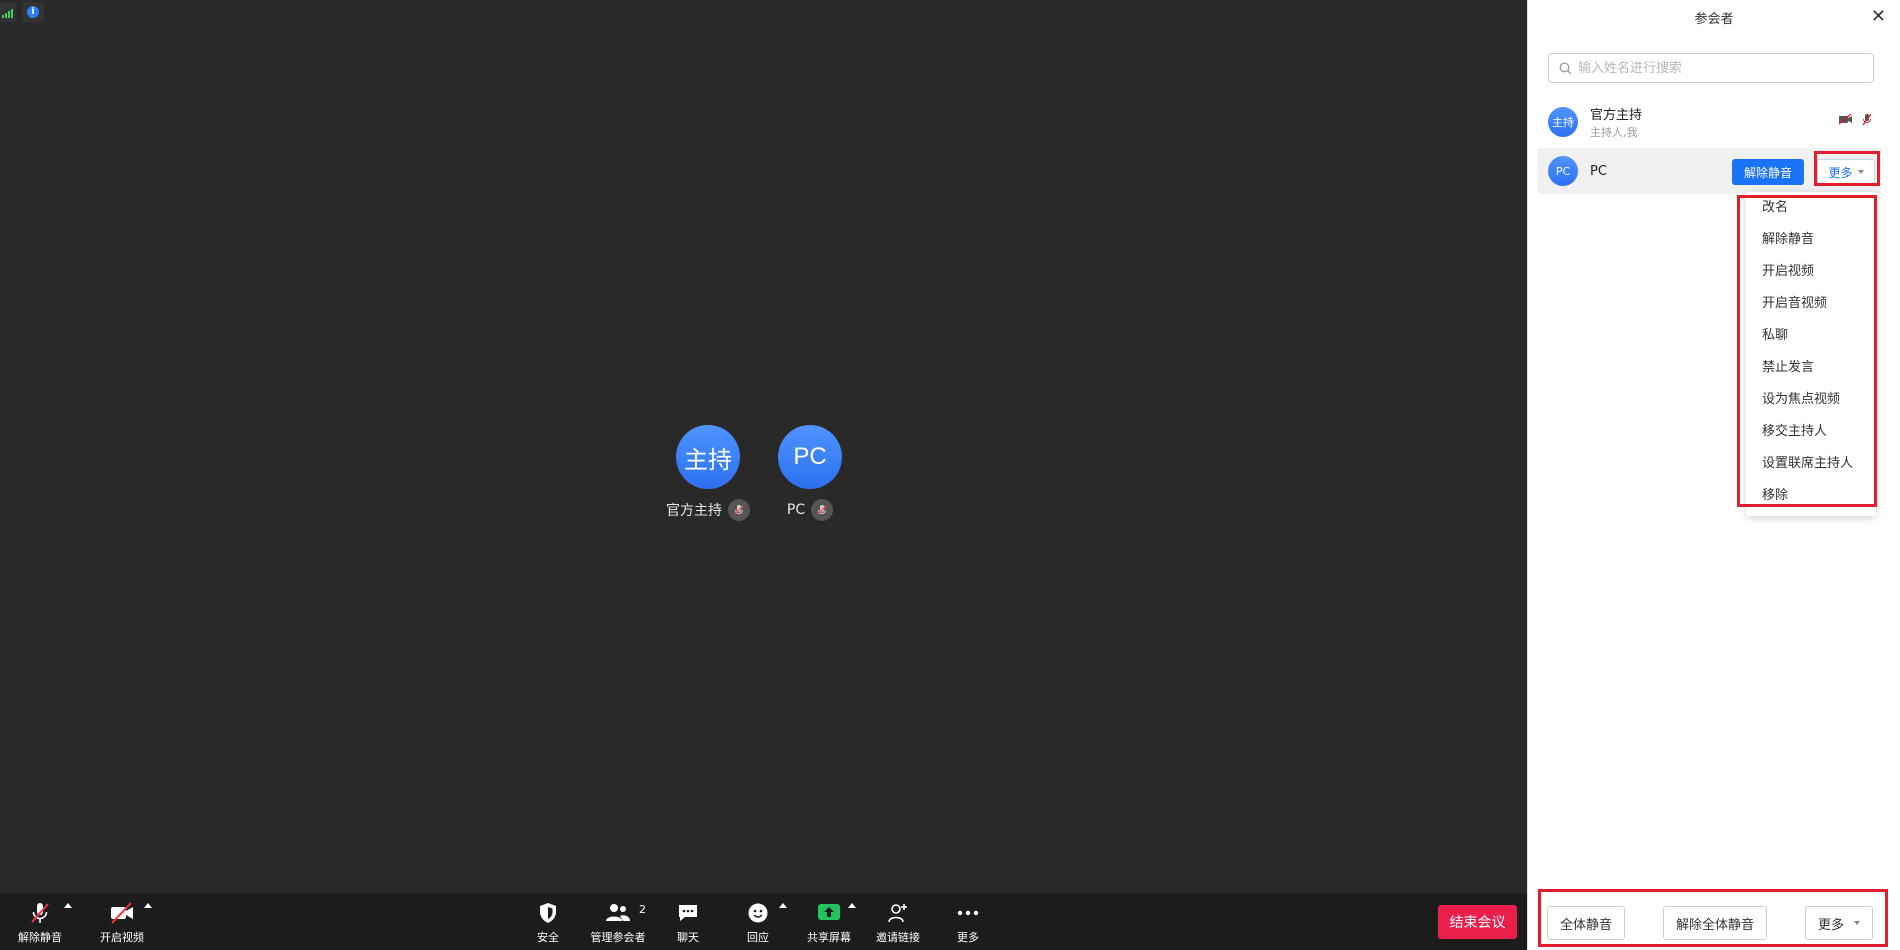  Describe the element at coordinates (1811, 240) in the screenshot. I see `menu-item-unmute: 解除静音` at that location.